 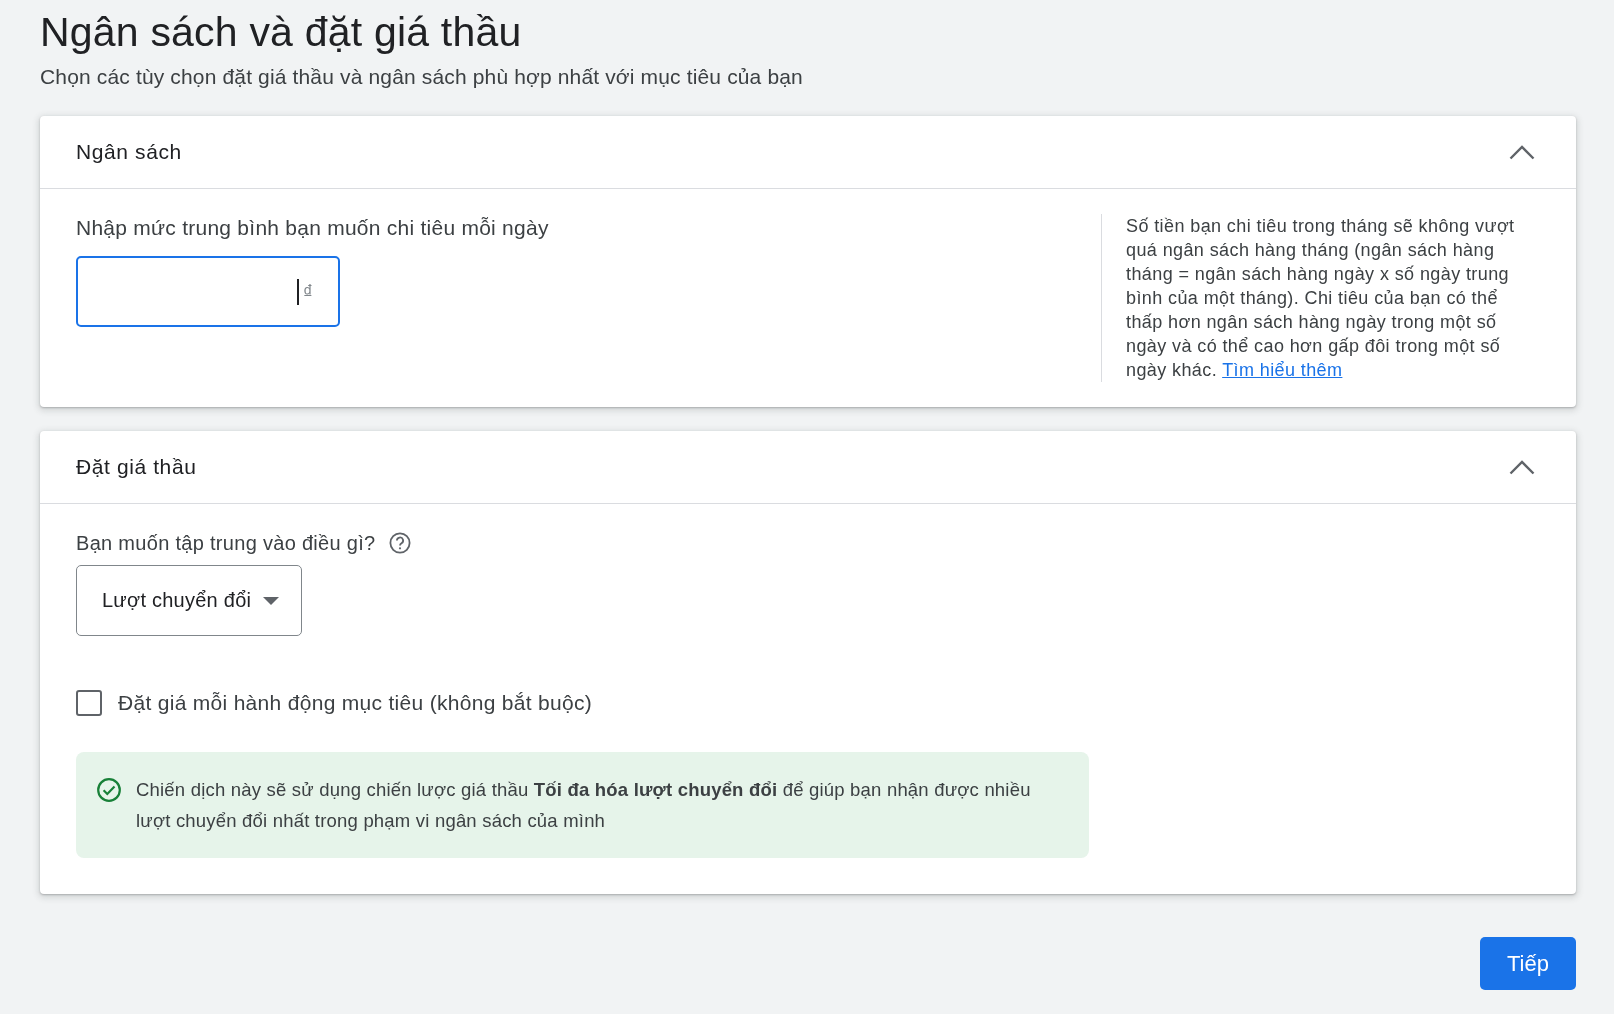 What do you see at coordinates (355, 703) in the screenshot?
I see `checkbox-label: Đặt giá mỗi hành động mục tiêu (không bắt buộc)` at bounding box center [355, 703].